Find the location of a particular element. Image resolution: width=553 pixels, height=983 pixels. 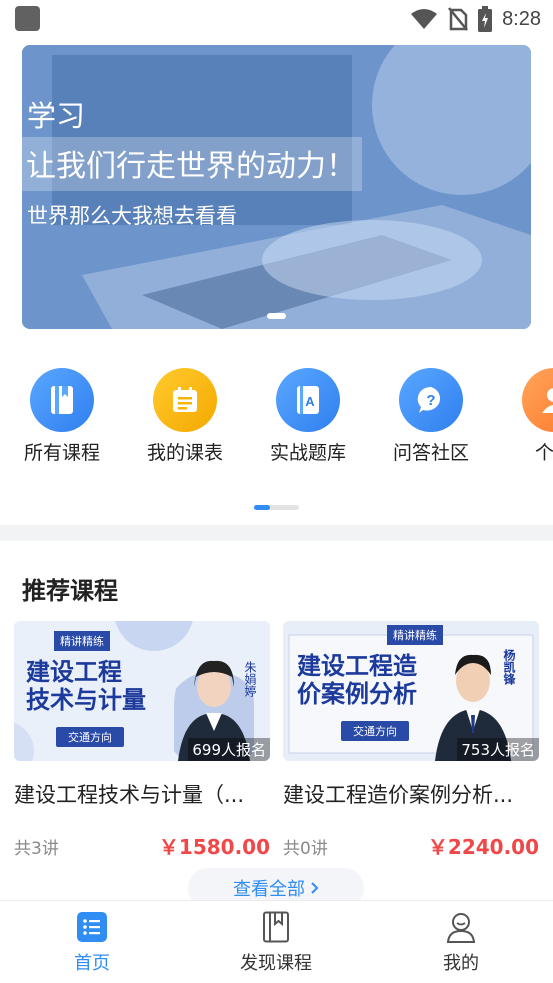

status-icons: 8:28 is located at coordinates (475, 19).